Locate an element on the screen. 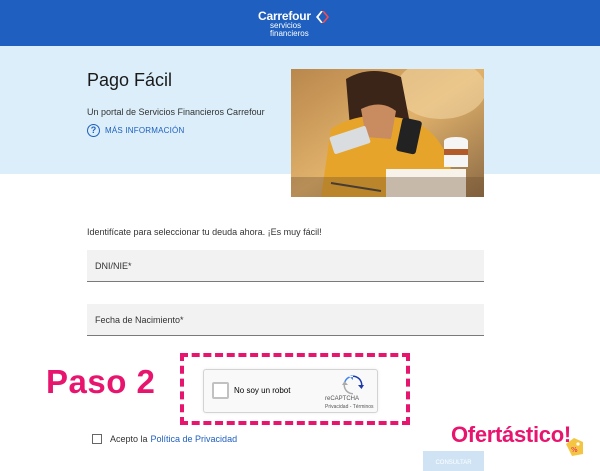 The width and height of the screenshot is (600, 471). watermark-text: Ofertástico! is located at coordinates (511, 434).